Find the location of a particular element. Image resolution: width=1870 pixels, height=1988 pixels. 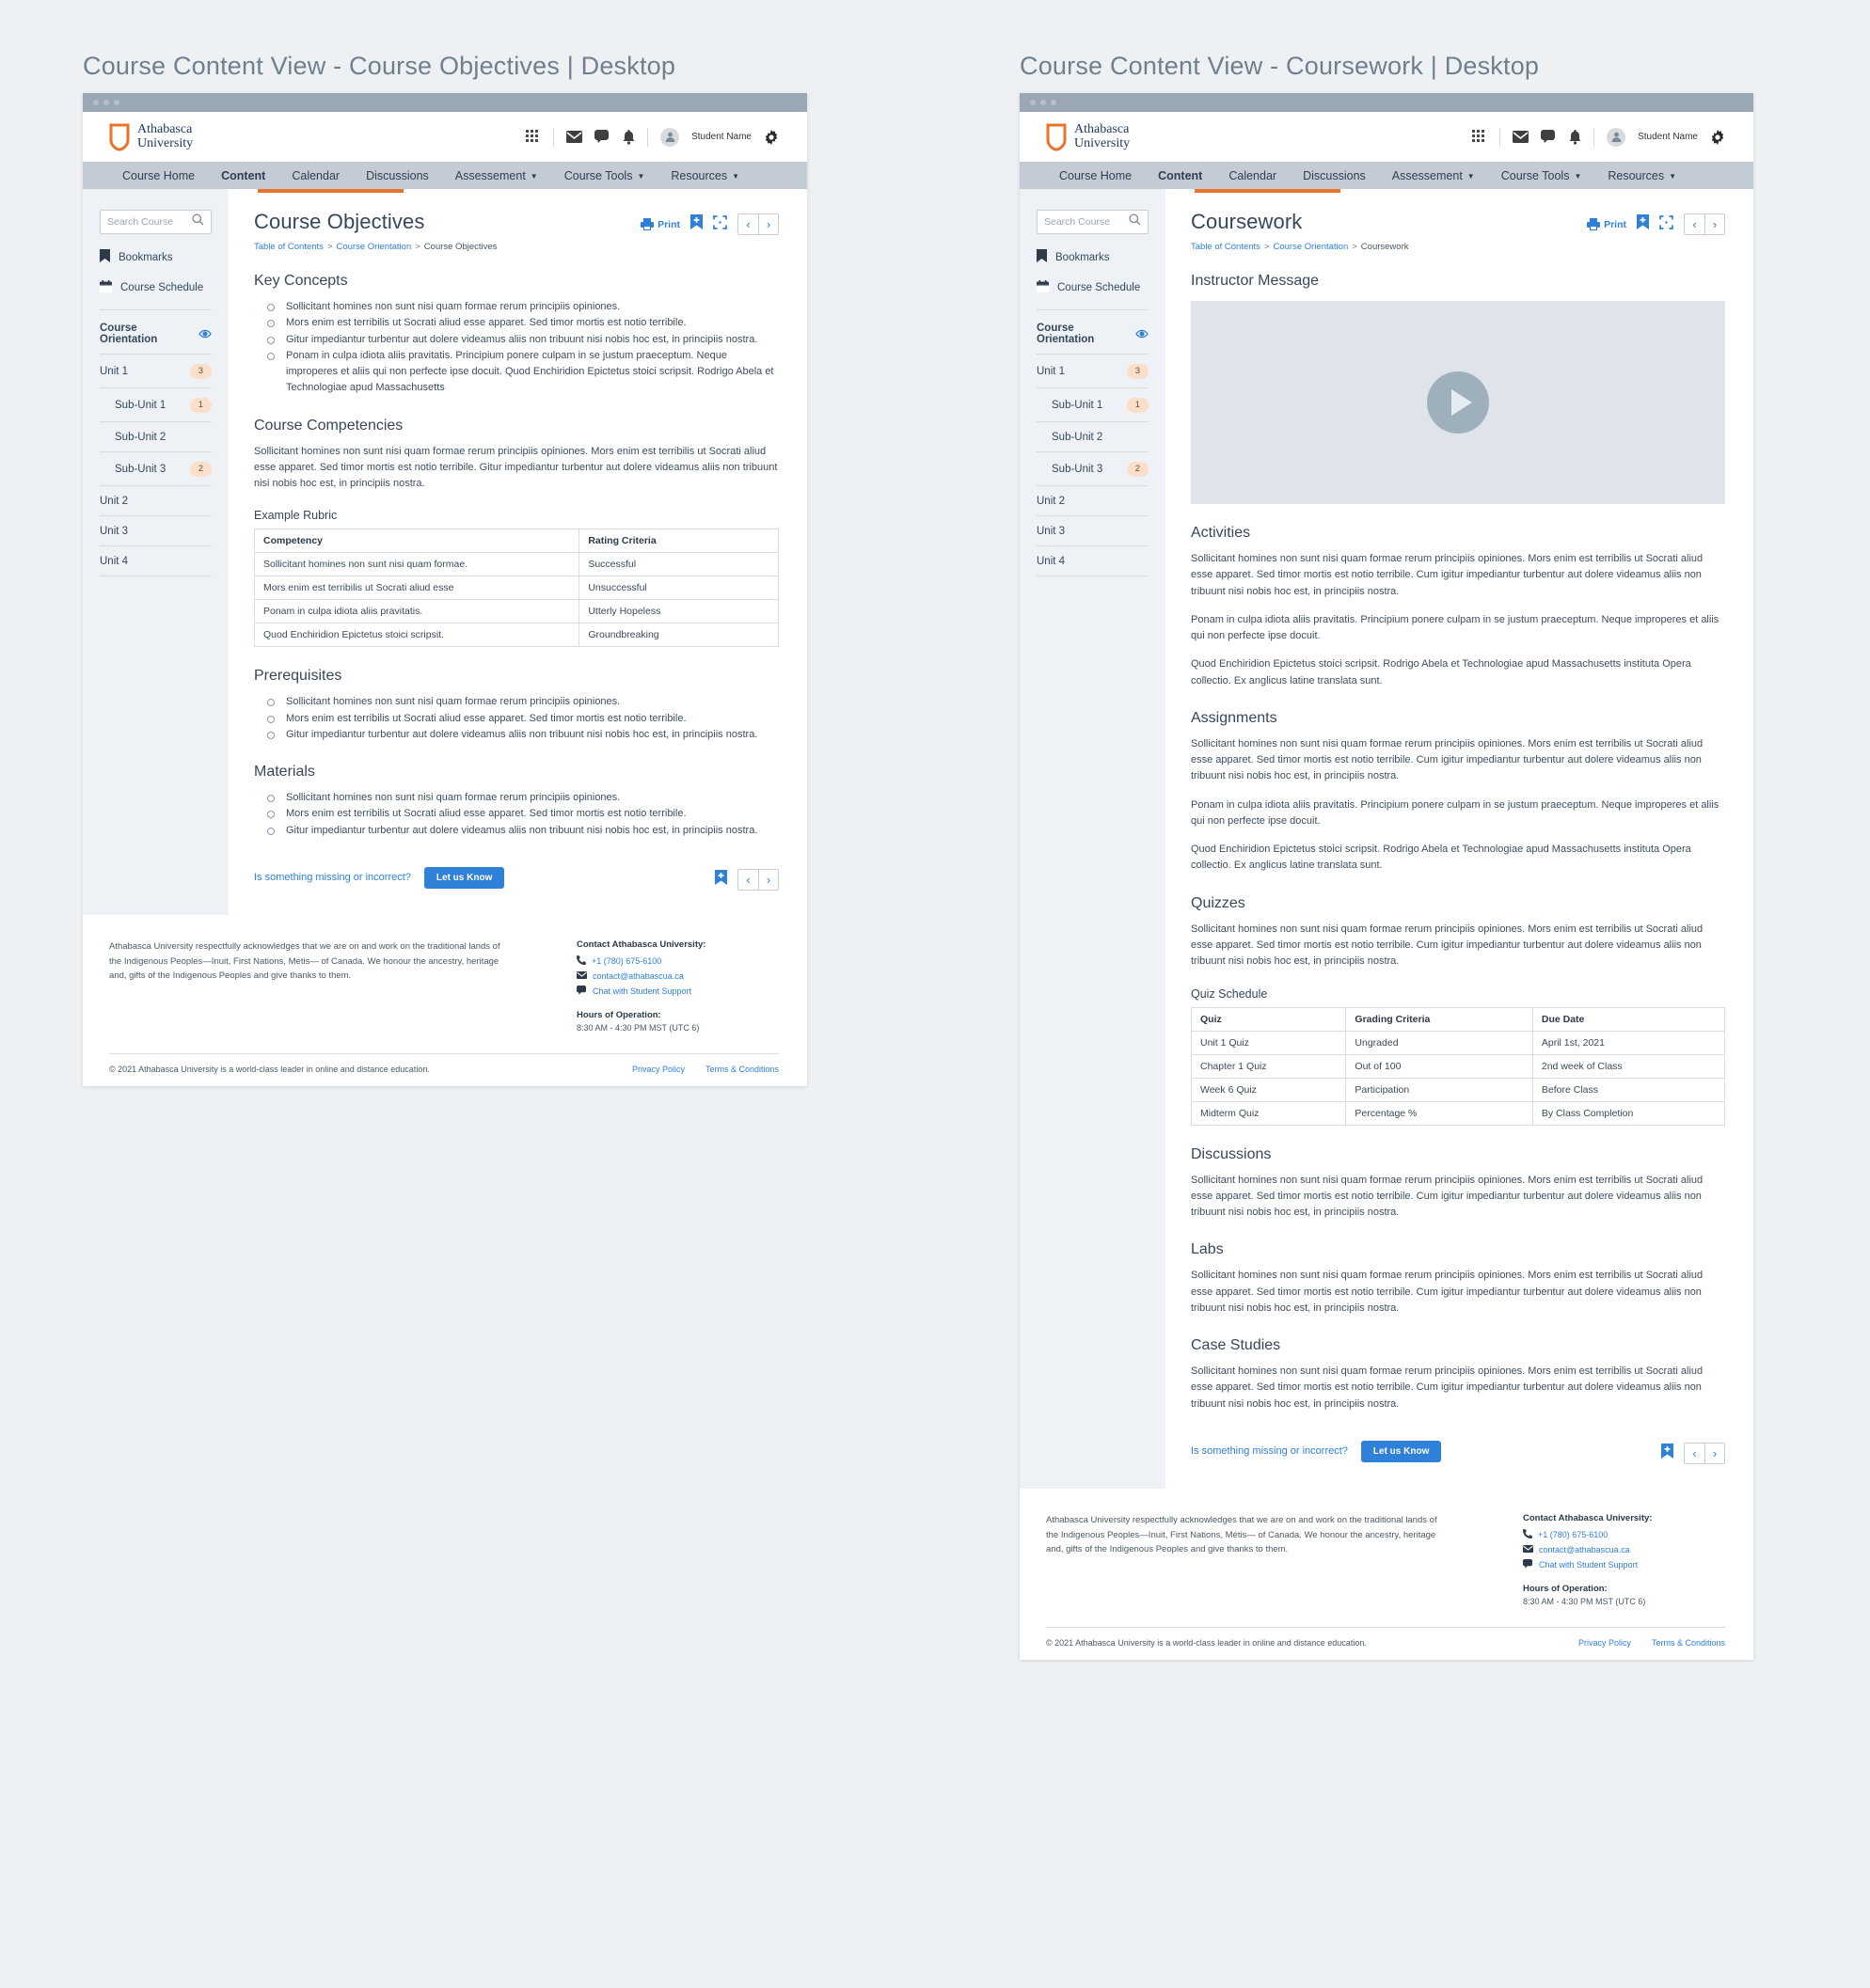

print-label: Print is located at coordinates (1615, 224).